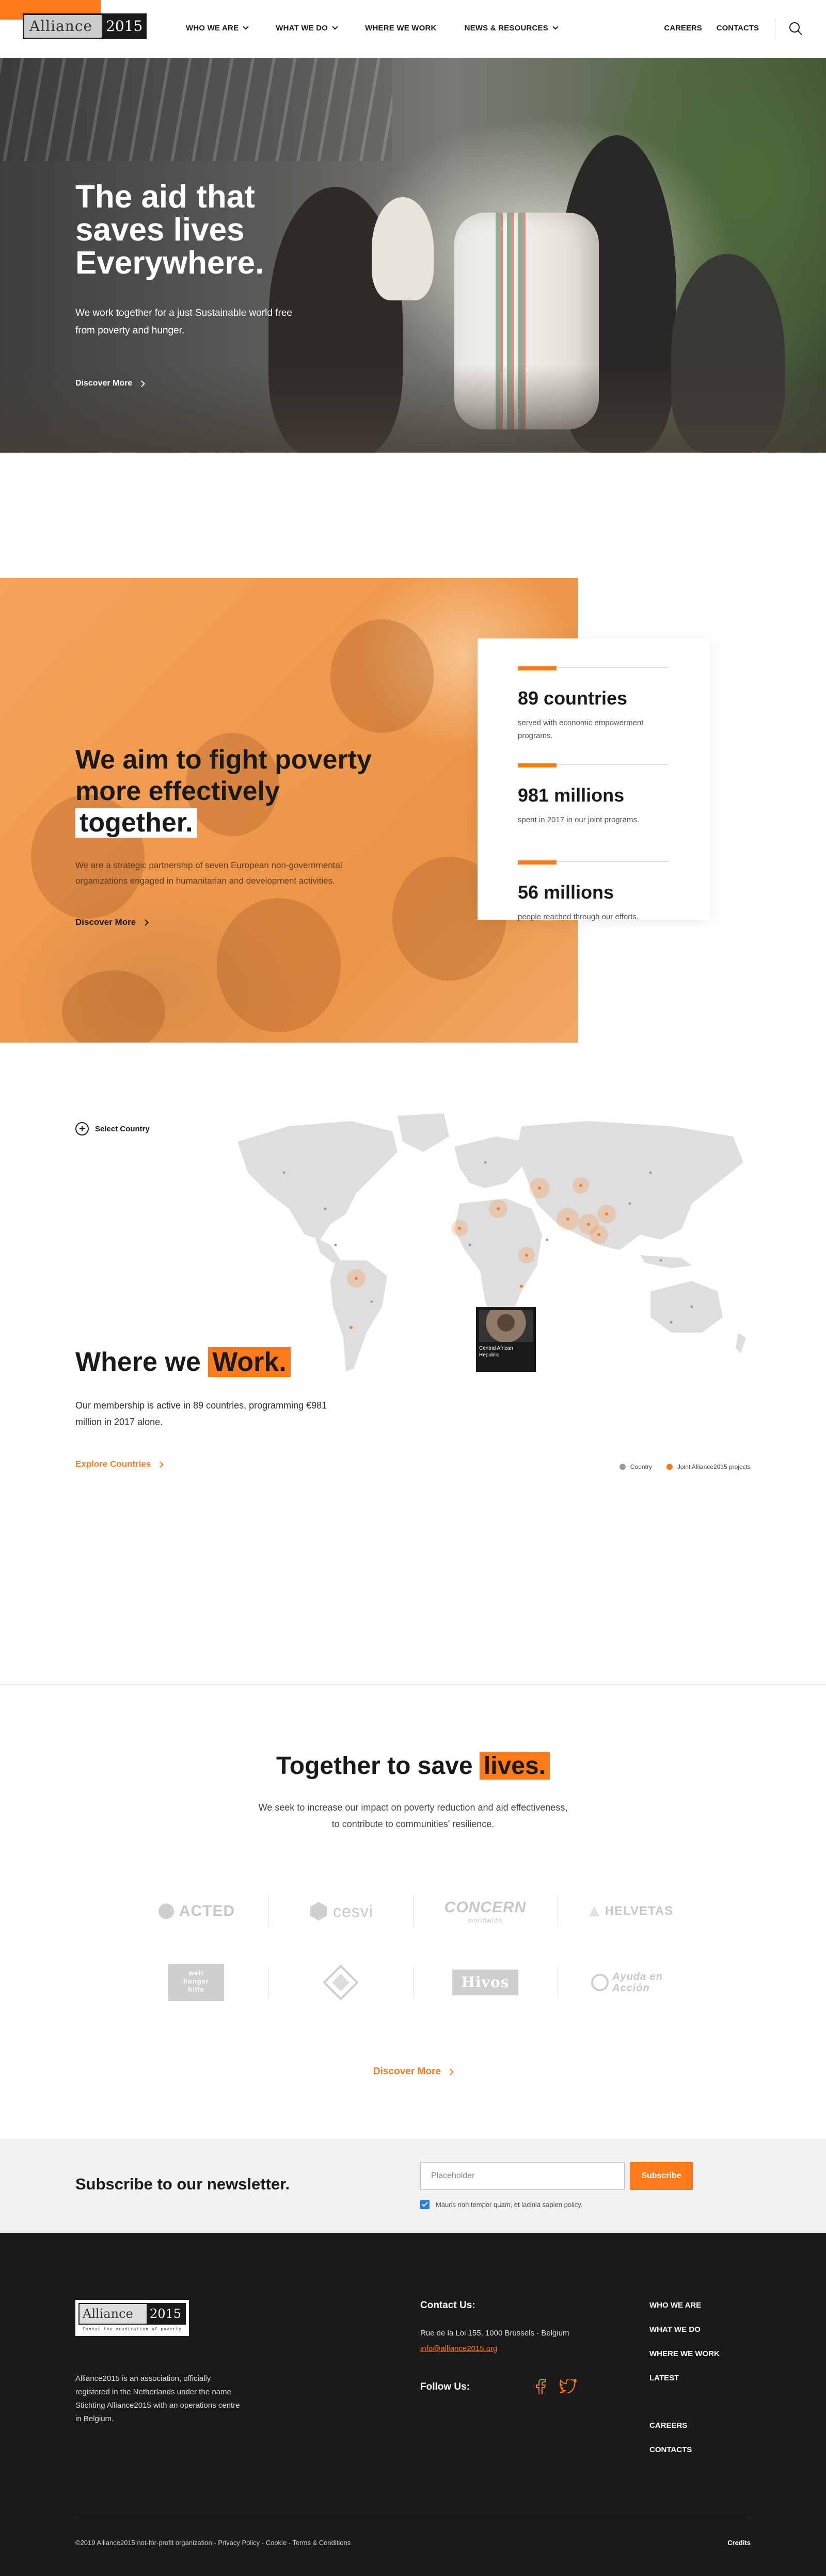  I want to click on nav-item-careers: CAREERS, so click(683, 28).